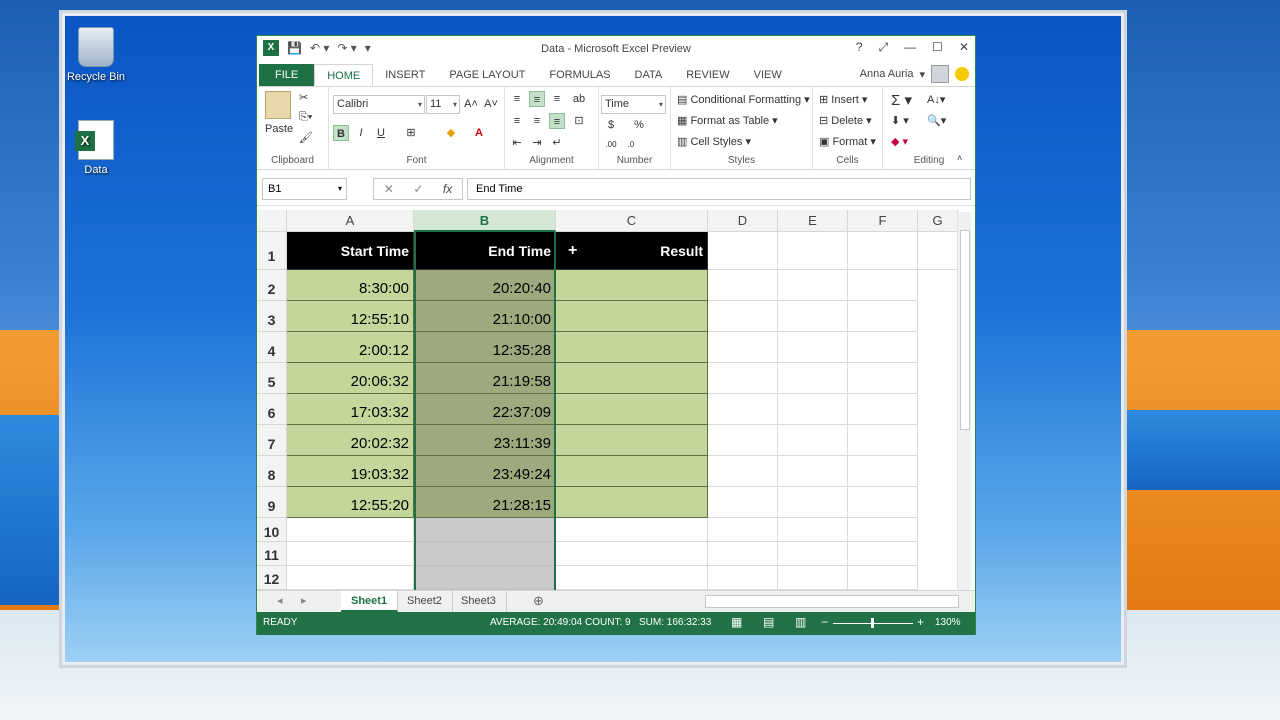 The image size is (1280, 720). I want to click on cell-f6, so click(883, 409).